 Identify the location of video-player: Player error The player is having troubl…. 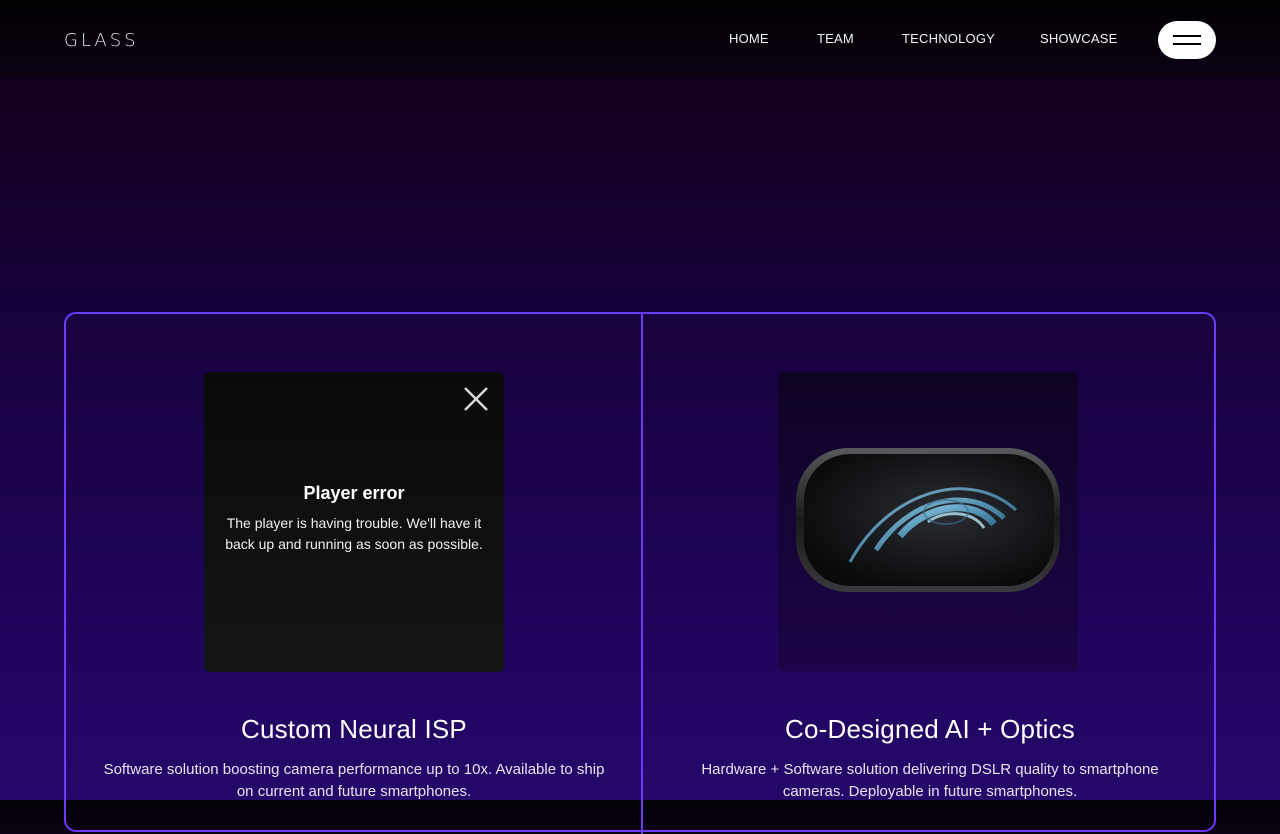
(354, 522).